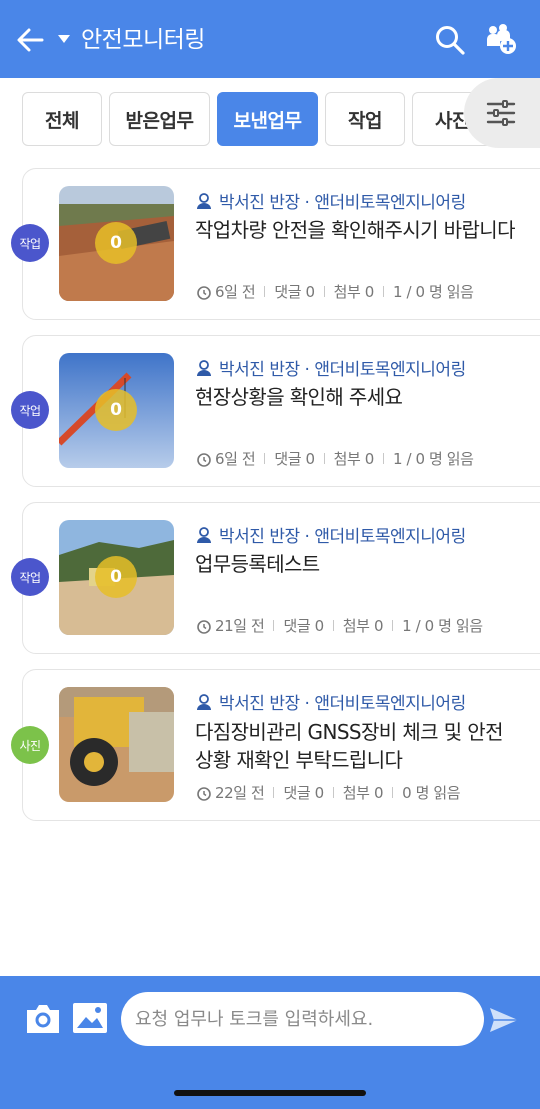  Describe the element at coordinates (30, 40) in the screenshot. I see `back-arrow-icon` at that location.